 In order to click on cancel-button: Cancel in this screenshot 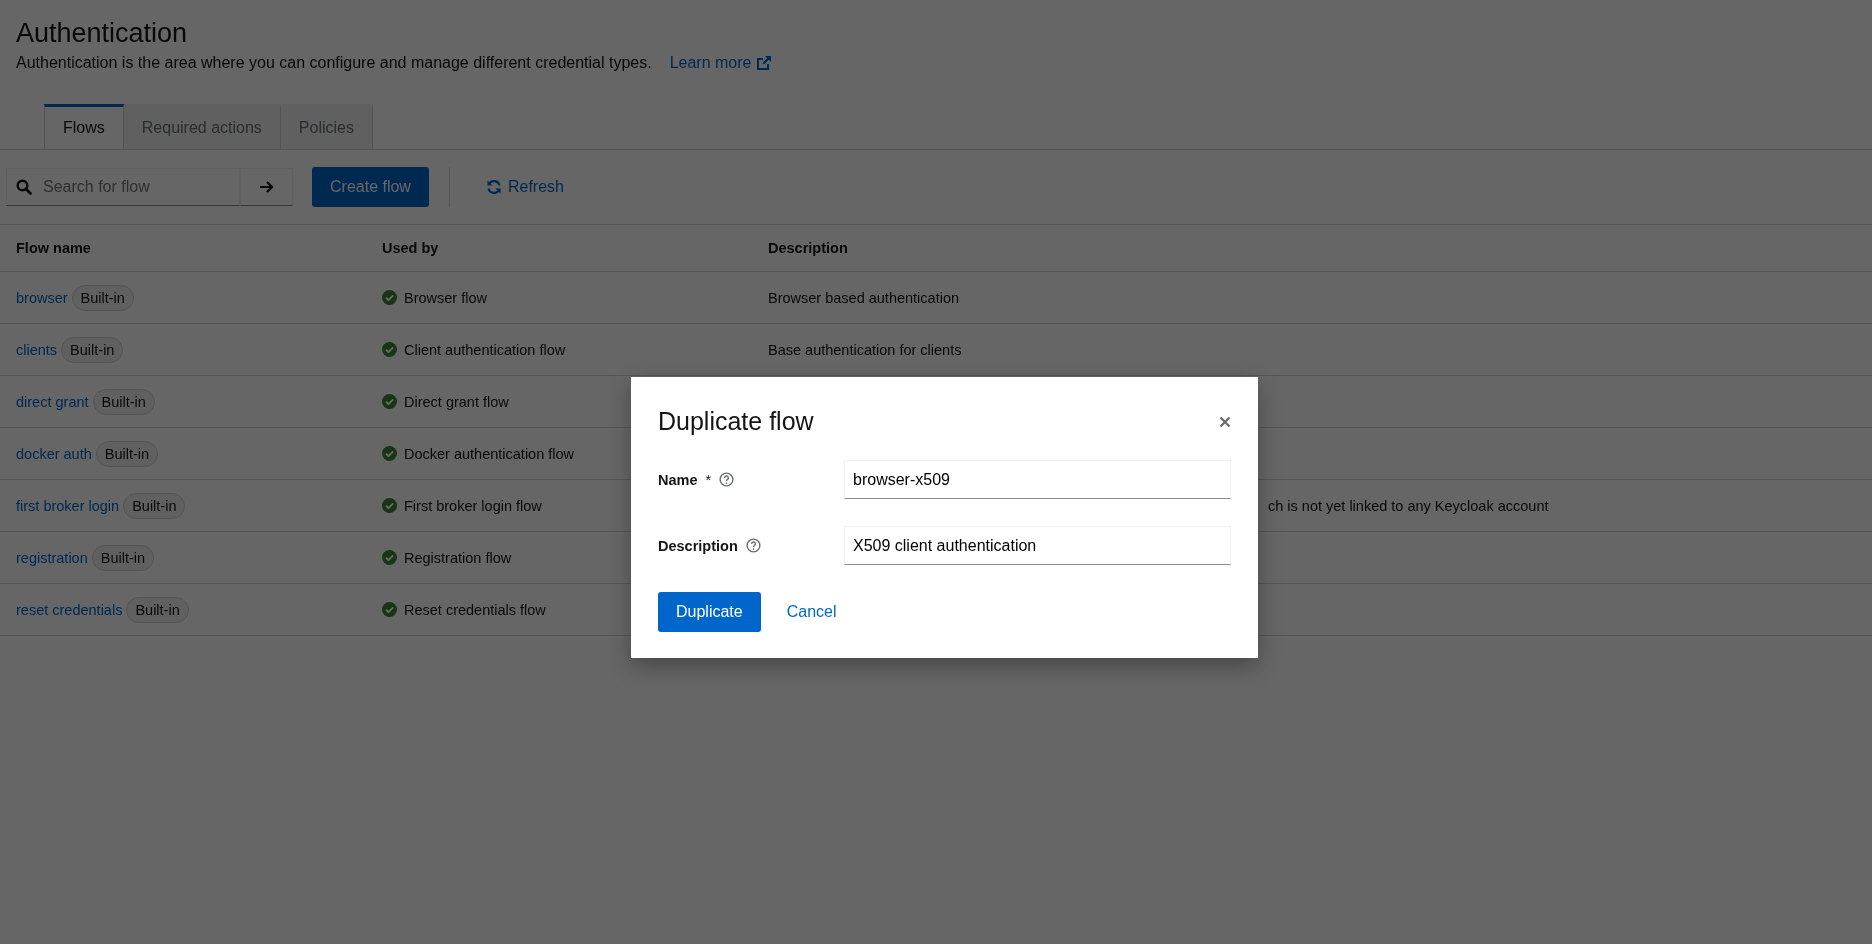, I will do `click(811, 612)`.